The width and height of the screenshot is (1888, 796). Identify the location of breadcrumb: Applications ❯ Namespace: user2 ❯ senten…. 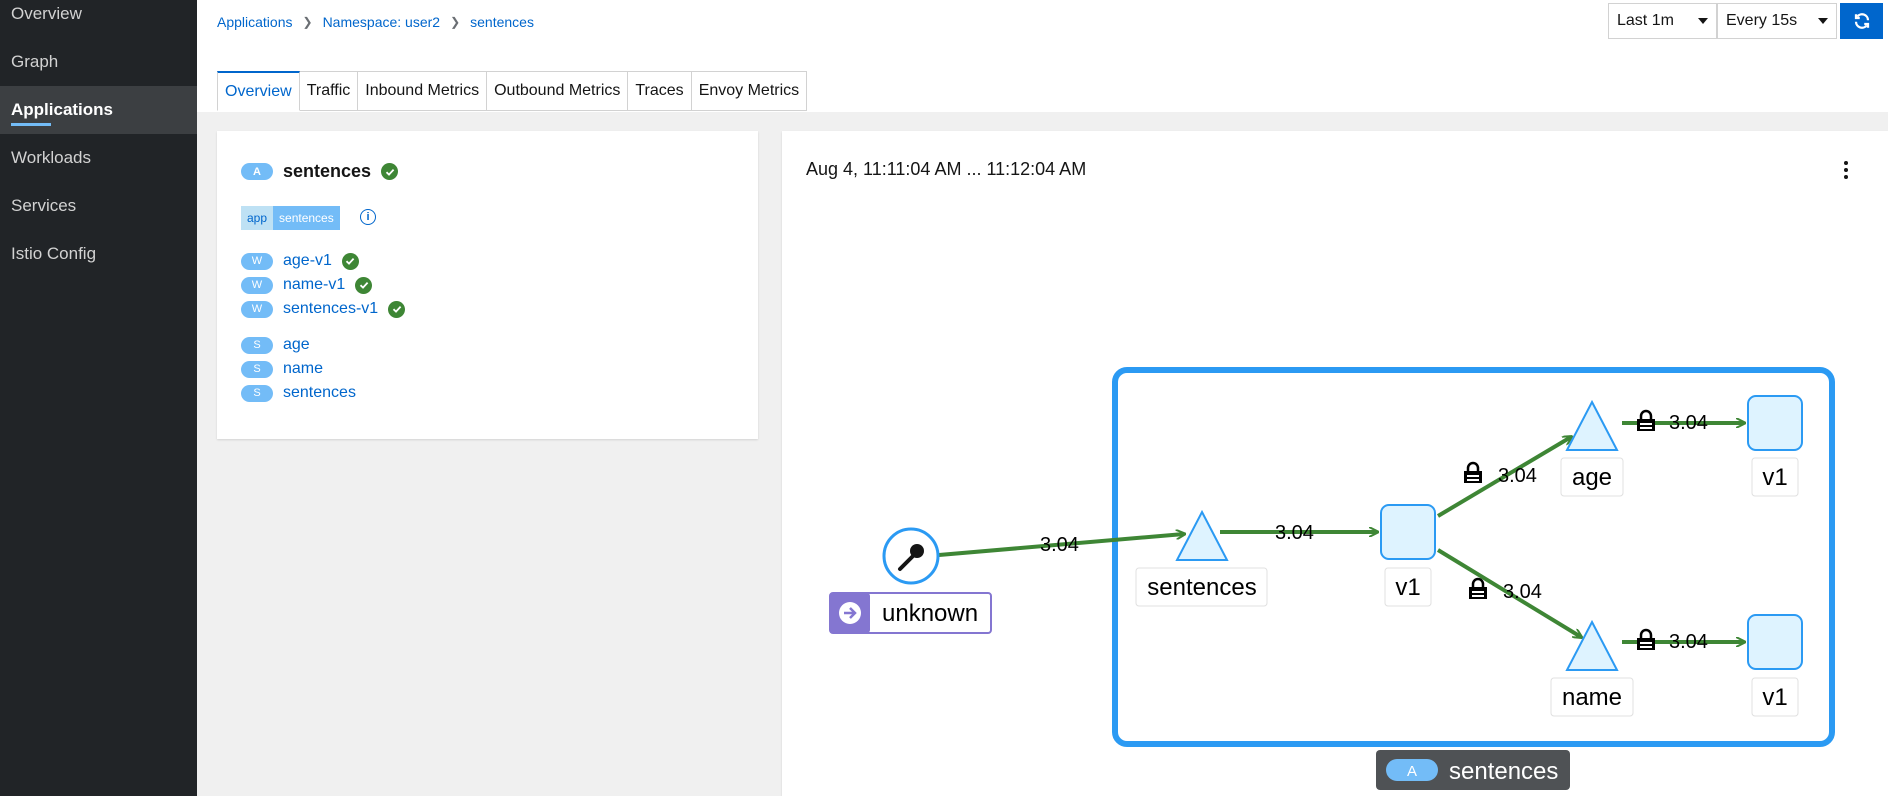
(375, 22).